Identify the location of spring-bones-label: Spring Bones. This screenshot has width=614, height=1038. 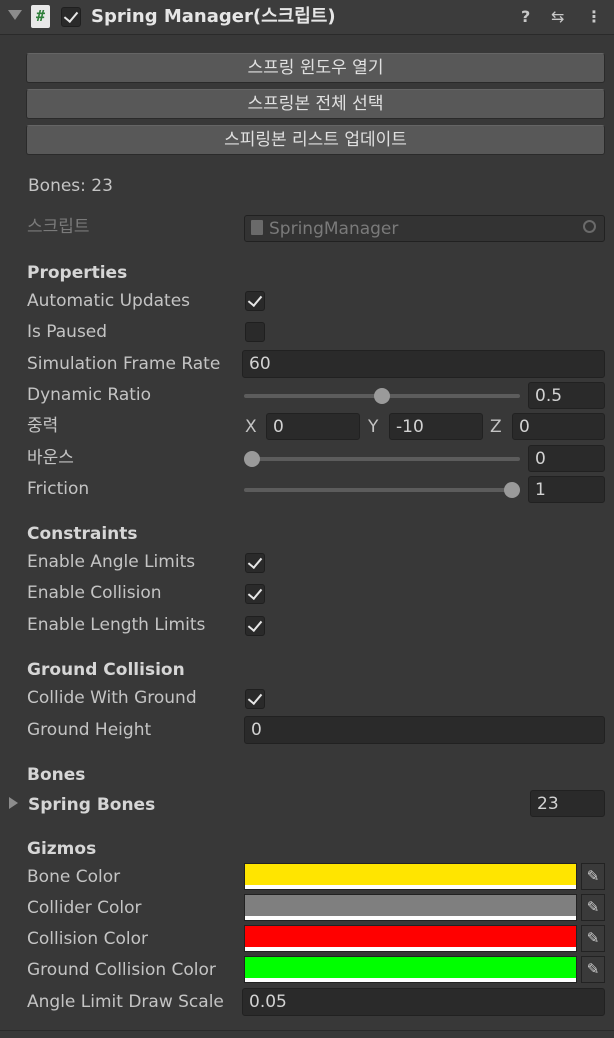
(91, 805).